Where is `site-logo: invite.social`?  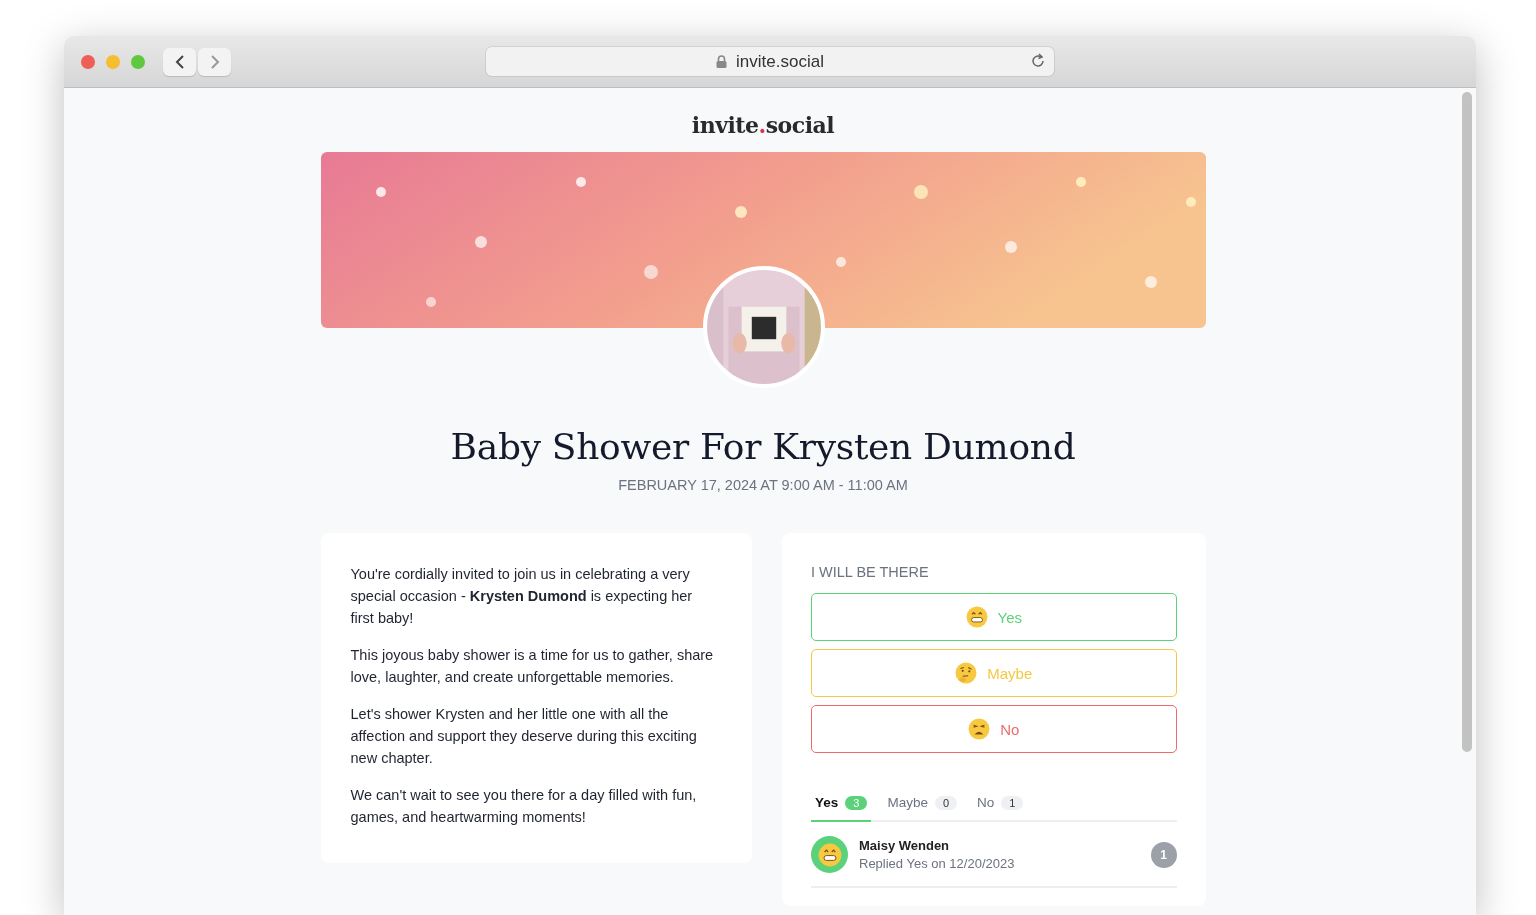
site-logo: invite.social is located at coordinates (763, 125).